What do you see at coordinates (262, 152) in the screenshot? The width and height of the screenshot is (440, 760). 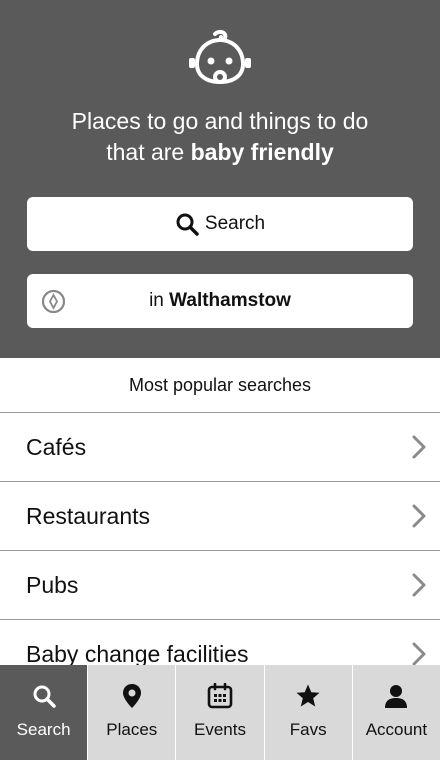 I see `tagline-emphasis: baby friendly` at bounding box center [262, 152].